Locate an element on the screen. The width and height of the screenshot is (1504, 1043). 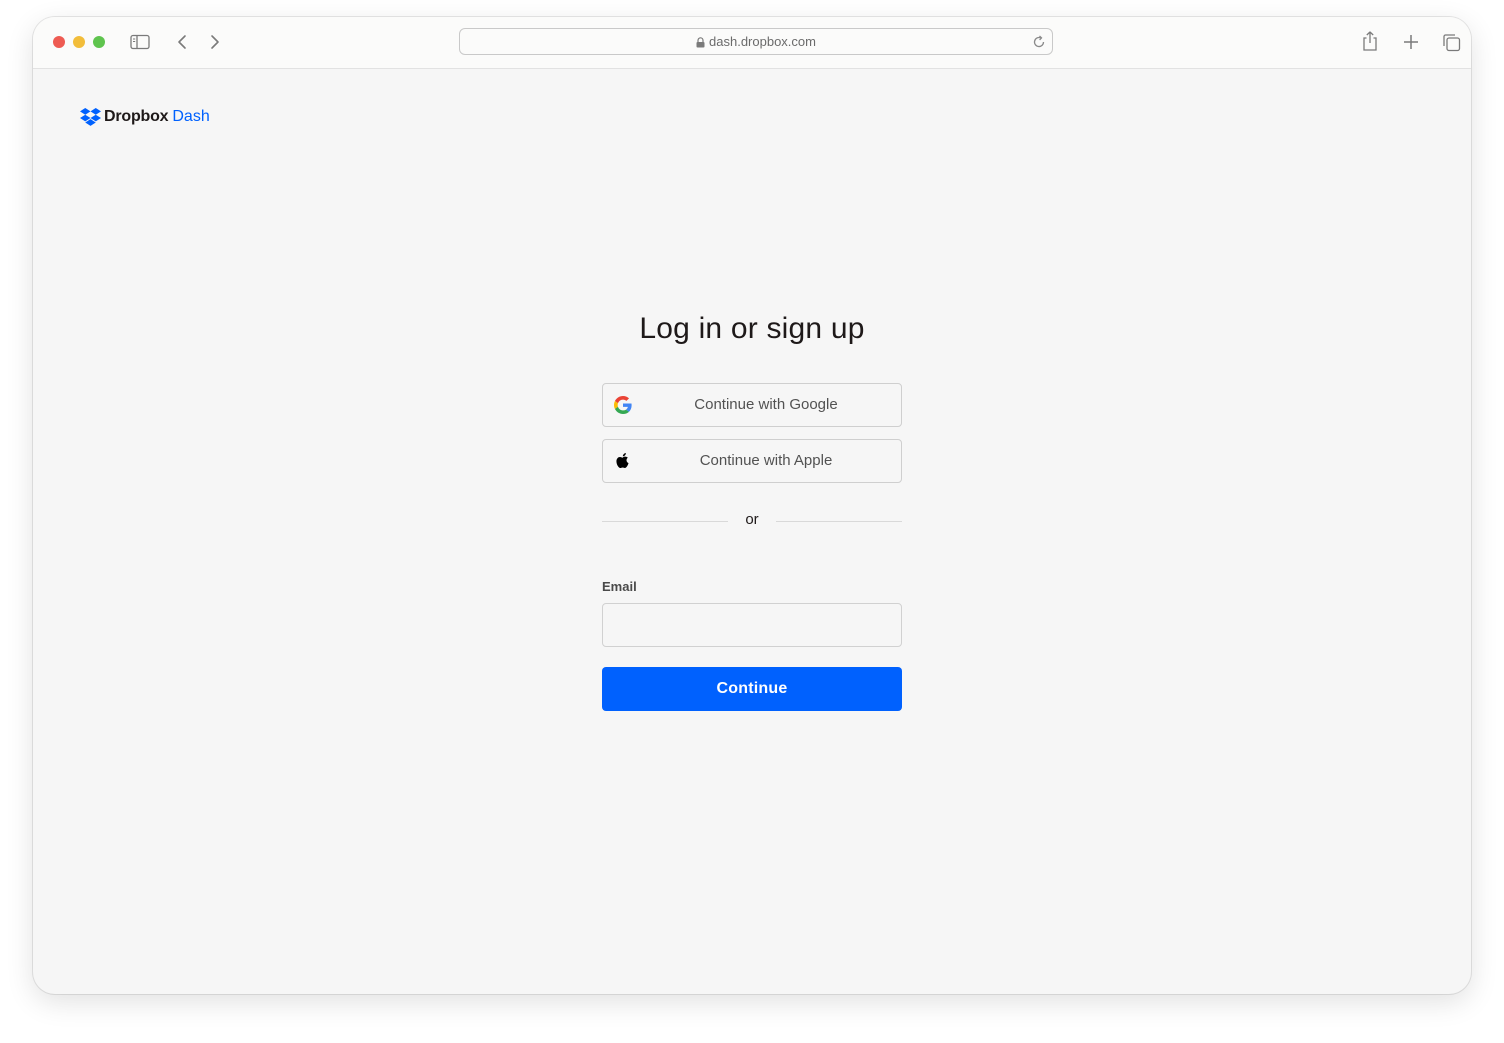
browser-toolbar: dash.dropbox.com is located at coordinates (752, 43).